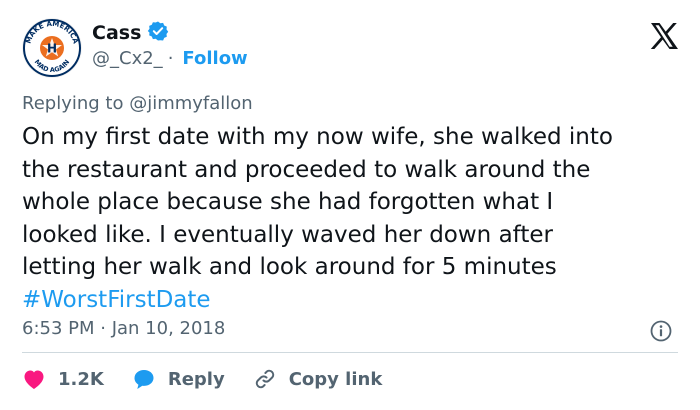 Image resolution: width=700 pixels, height=410 pixels. I want to click on author-handle-row: @_Cx2_ · Follow, so click(170, 58).